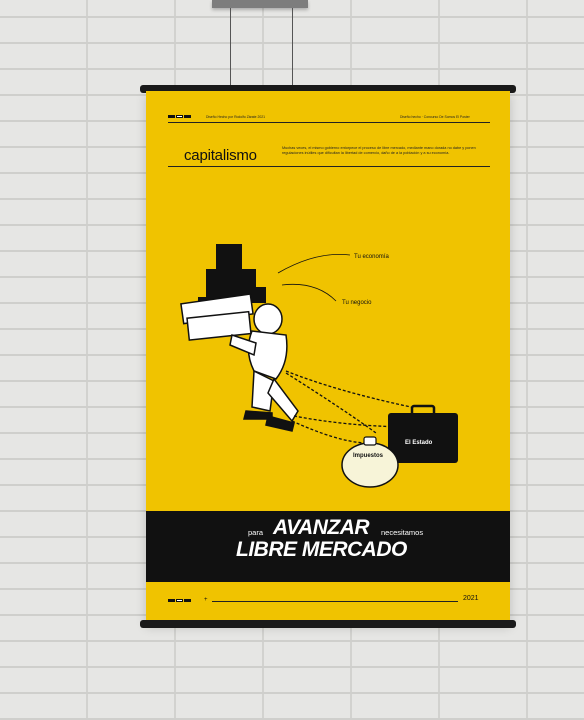 The height and width of the screenshot is (720, 584). What do you see at coordinates (335, 601) in the screenshot?
I see `footer-rule` at bounding box center [335, 601].